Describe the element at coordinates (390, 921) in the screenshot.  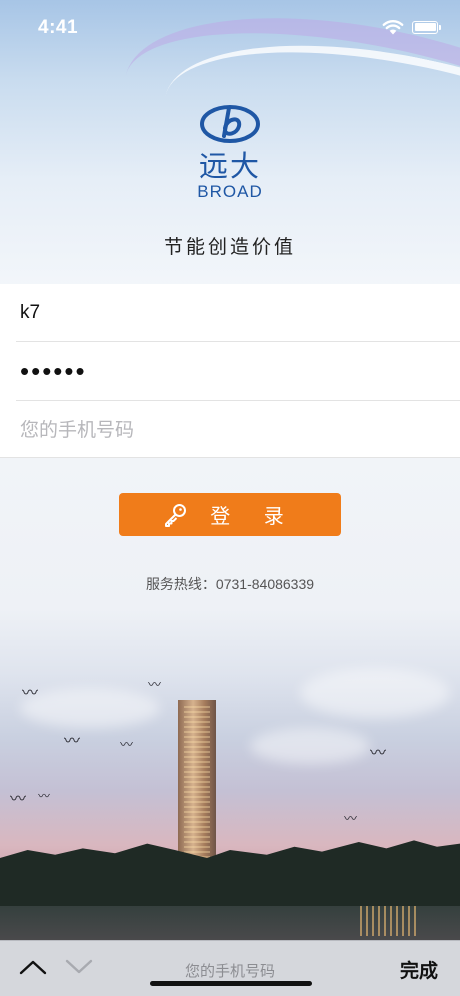
I see `light-reflection` at that location.